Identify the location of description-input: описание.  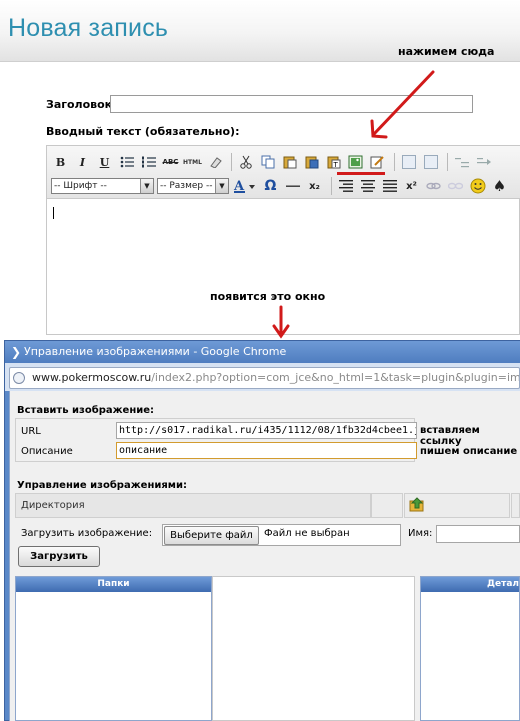
(266, 450).